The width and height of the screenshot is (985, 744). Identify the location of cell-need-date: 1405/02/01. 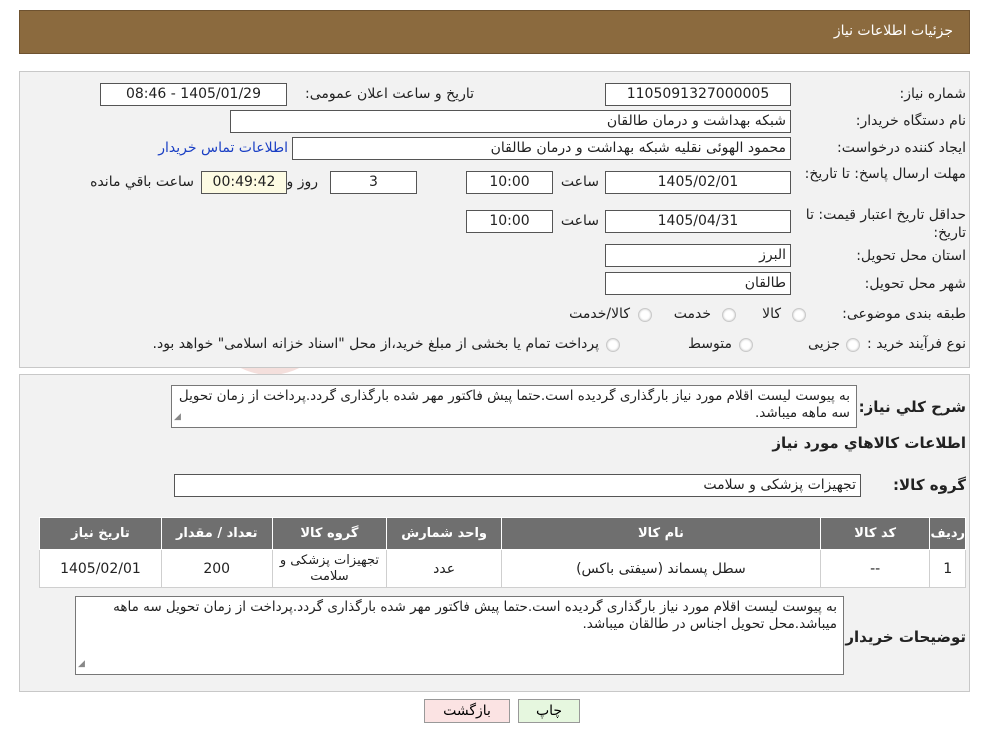
(100, 568).